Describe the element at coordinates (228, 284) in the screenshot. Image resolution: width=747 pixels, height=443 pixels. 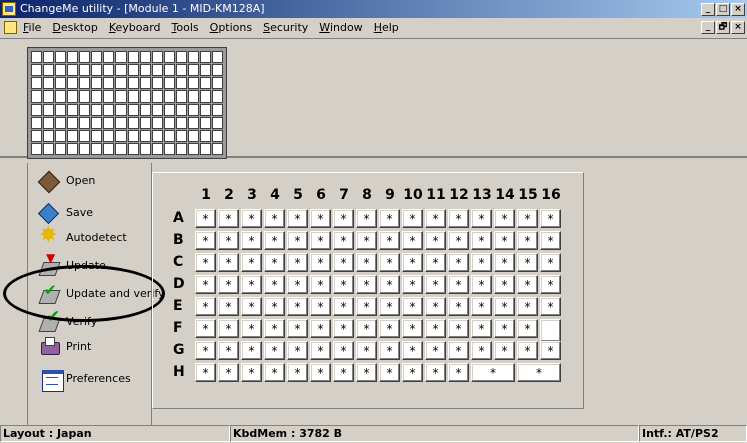
I see `key-d2: *` at that location.